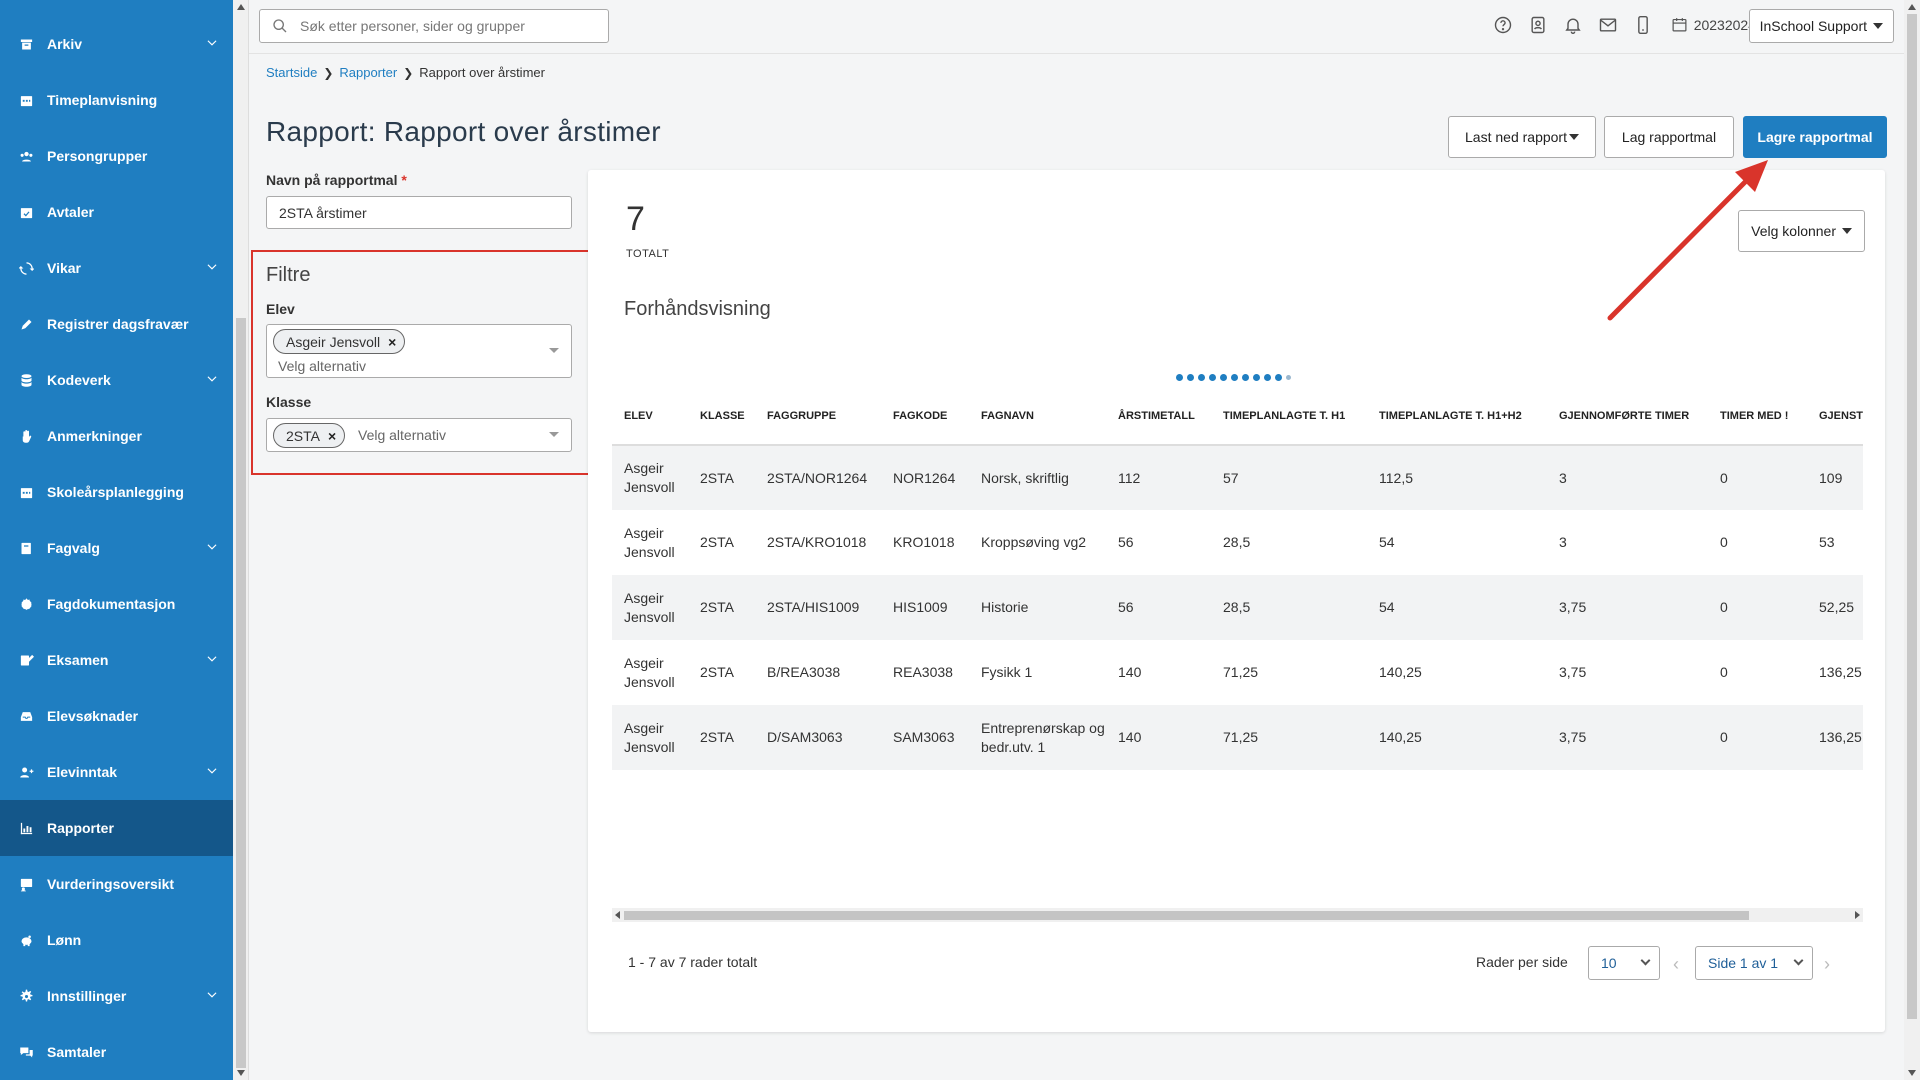 This screenshot has width=1920, height=1080. What do you see at coordinates (1237, 915) in the screenshot?
I see `table-horizontal-scrollbar` at bounding box center [1237, 915].